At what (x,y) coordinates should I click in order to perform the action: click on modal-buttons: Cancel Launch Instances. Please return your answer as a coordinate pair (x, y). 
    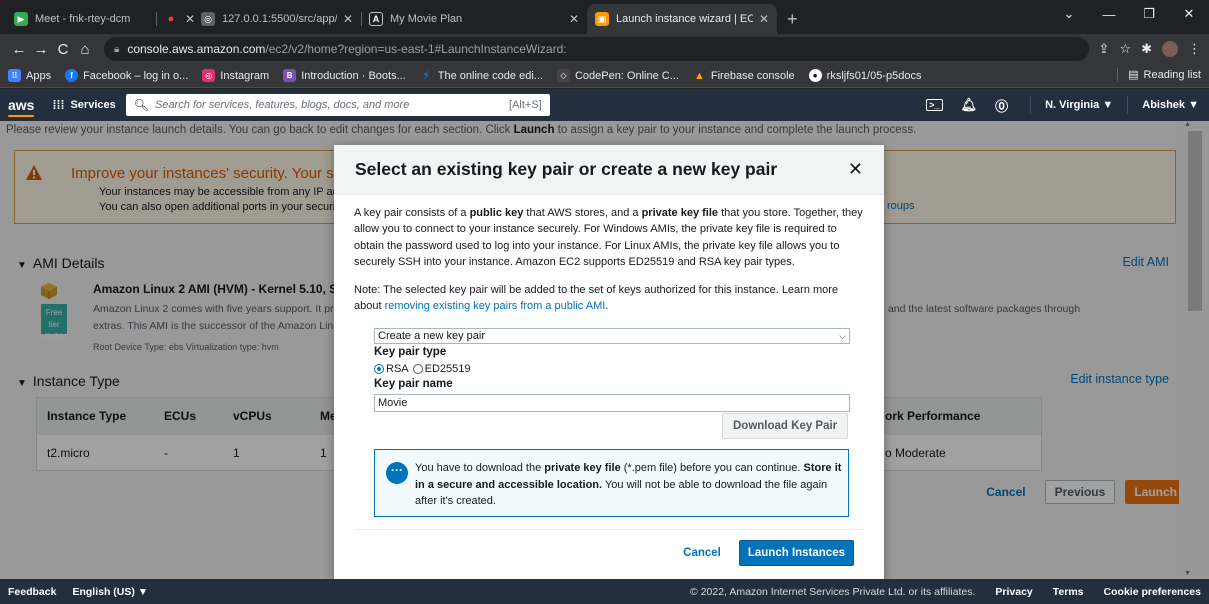
    Looking at the image, I should click on (764, 553).